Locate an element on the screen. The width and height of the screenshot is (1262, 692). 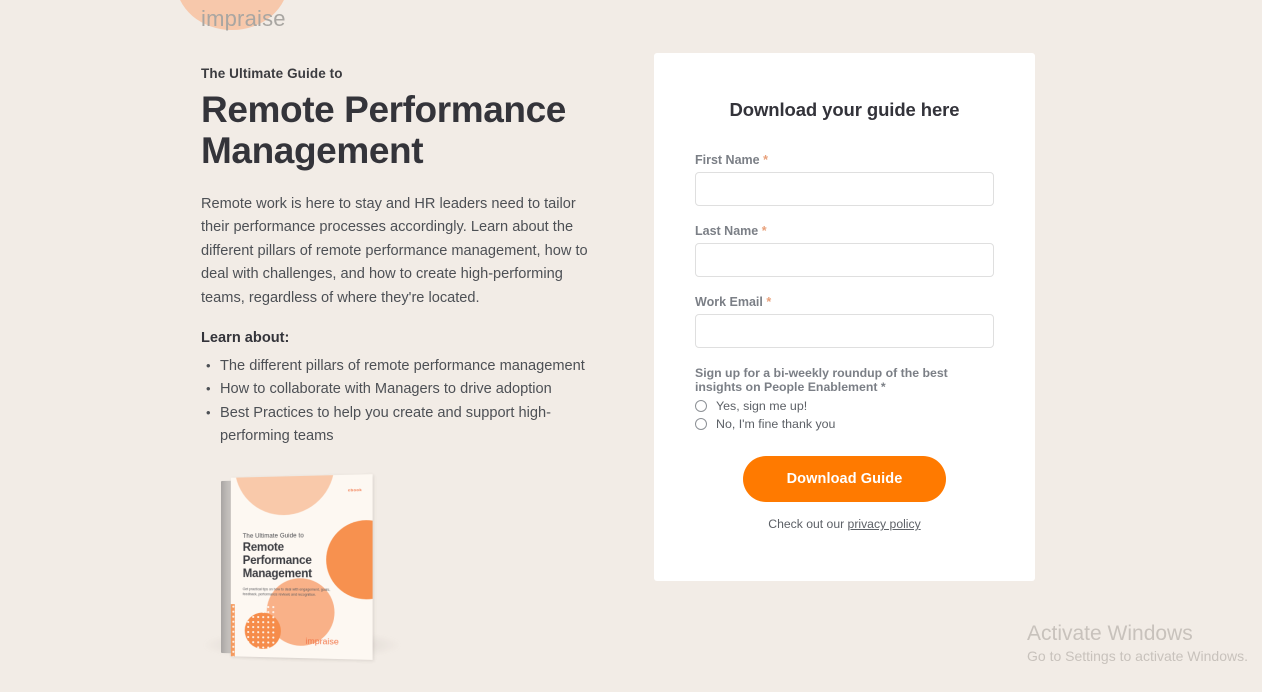
newsletter-option-yes-label: Yes, sign me up! is located at coordinates (762, 406).